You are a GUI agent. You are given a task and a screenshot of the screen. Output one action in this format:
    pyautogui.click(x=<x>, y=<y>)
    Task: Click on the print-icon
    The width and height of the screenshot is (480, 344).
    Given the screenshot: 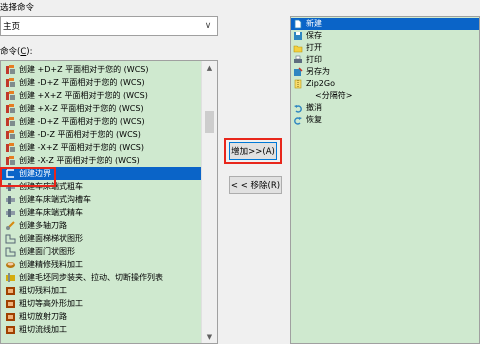 What is the action you would take?
    pyautogui.click(x=298, y=60)
    